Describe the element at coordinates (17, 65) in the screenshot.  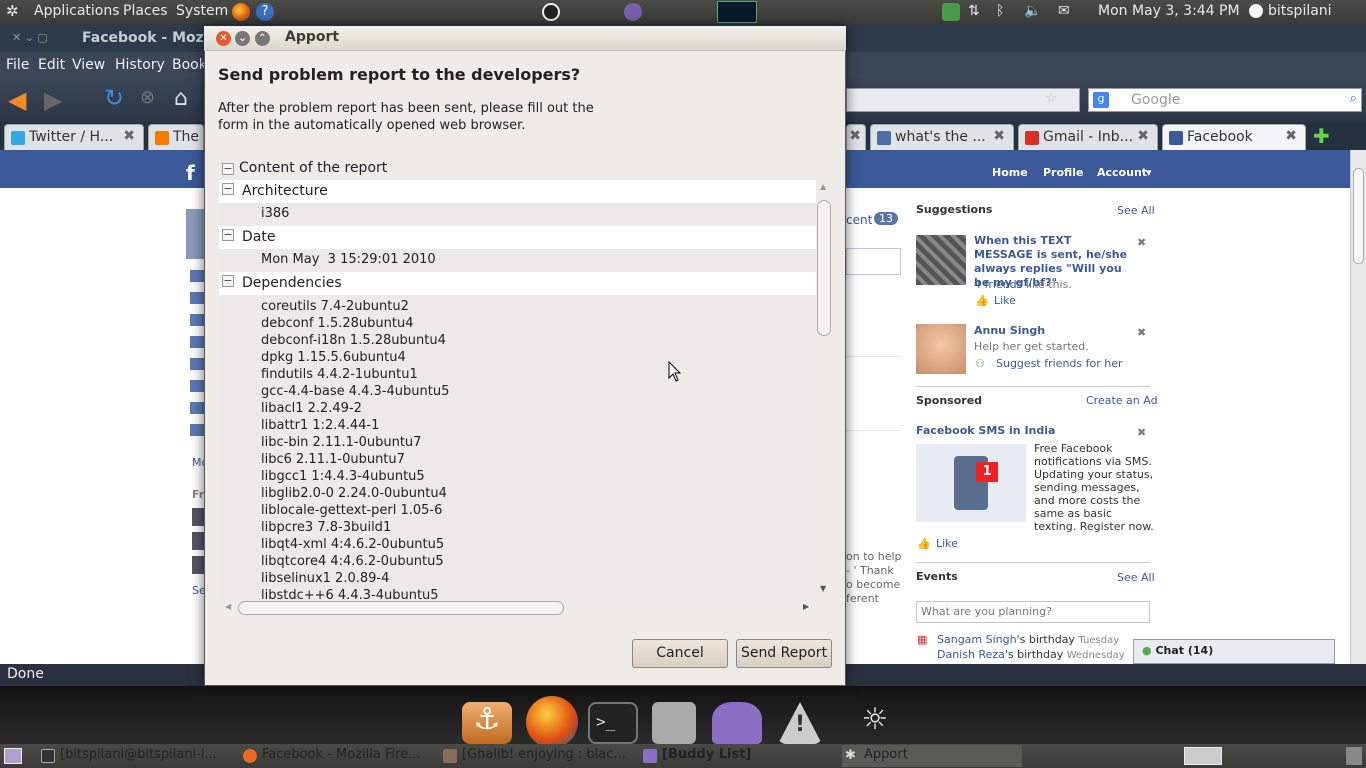
I see `menu-file: File` at that location.